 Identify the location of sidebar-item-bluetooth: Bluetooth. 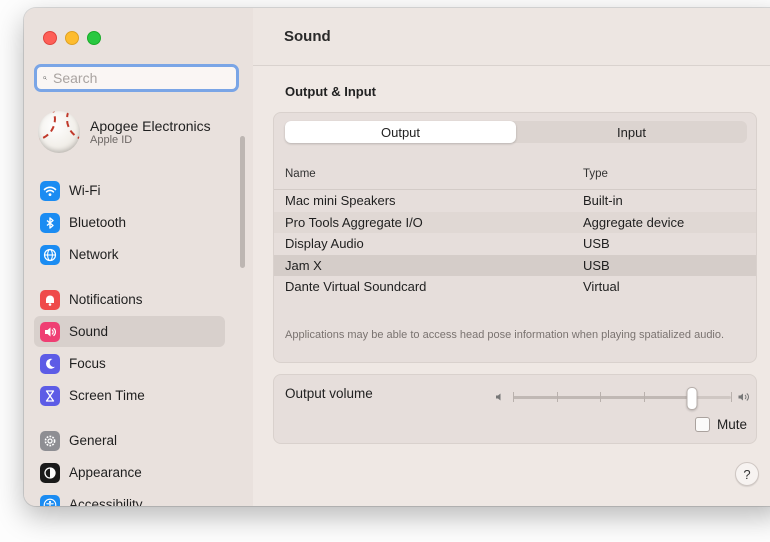
(129, 222).